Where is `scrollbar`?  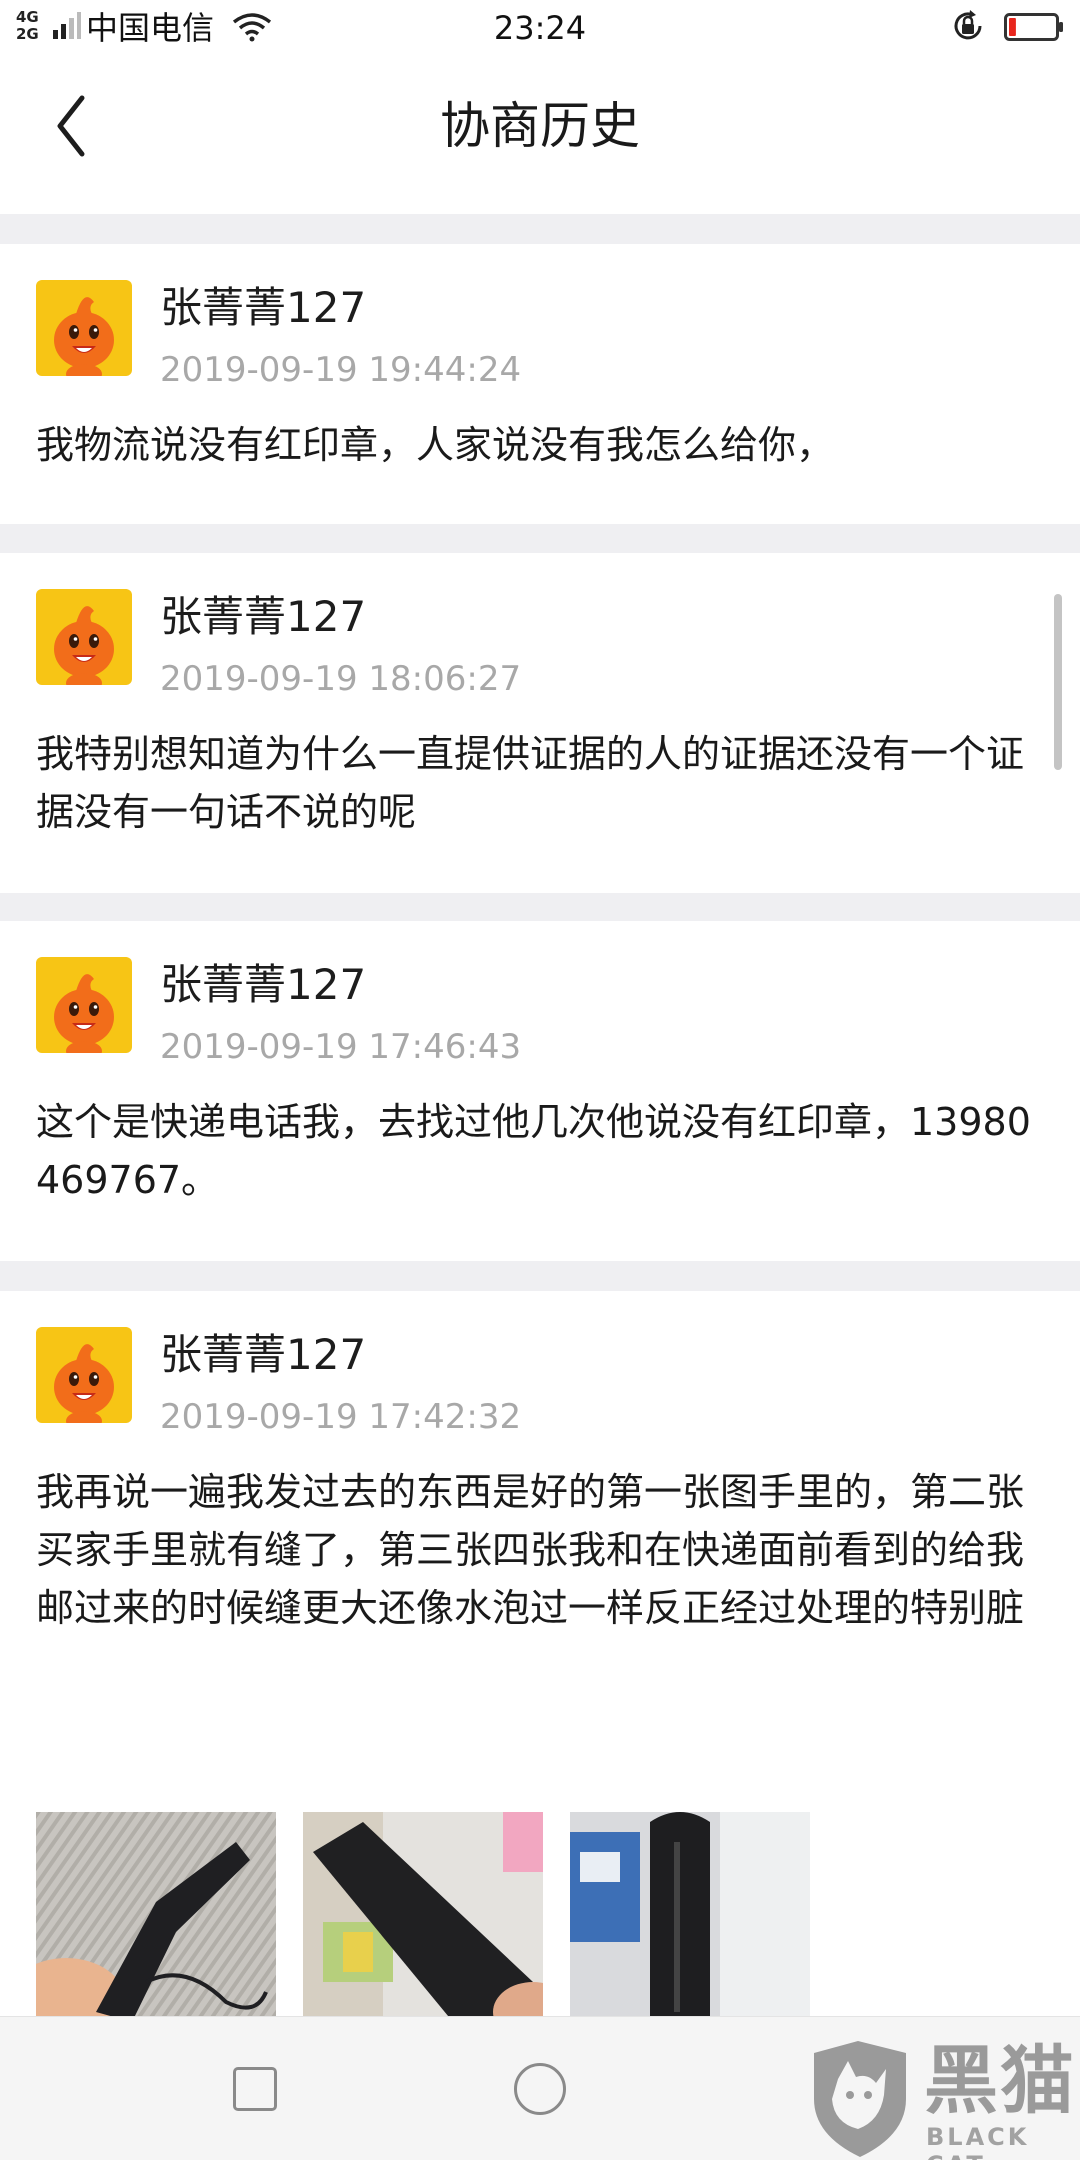
scrollbar is located at coordinates (1058, 682).